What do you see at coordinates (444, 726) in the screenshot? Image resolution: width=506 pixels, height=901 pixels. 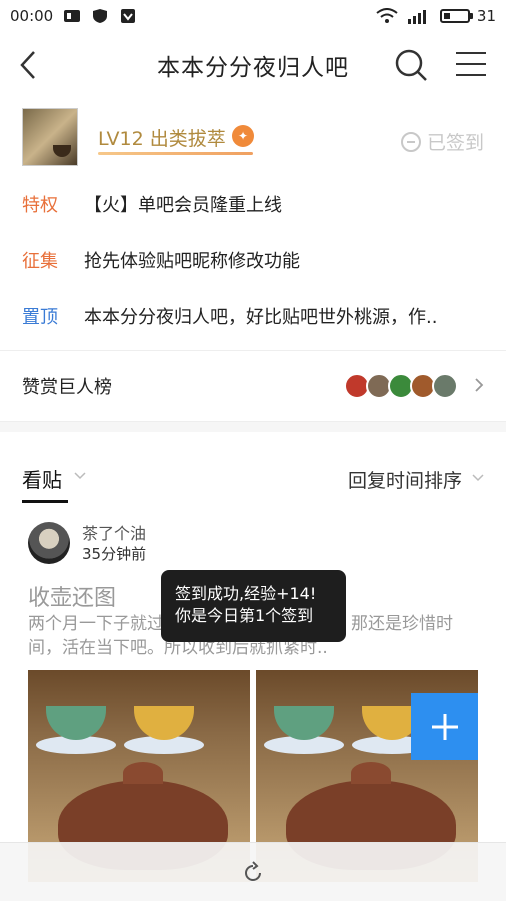 I see `new-post-button` at bounding box center [444, 726].